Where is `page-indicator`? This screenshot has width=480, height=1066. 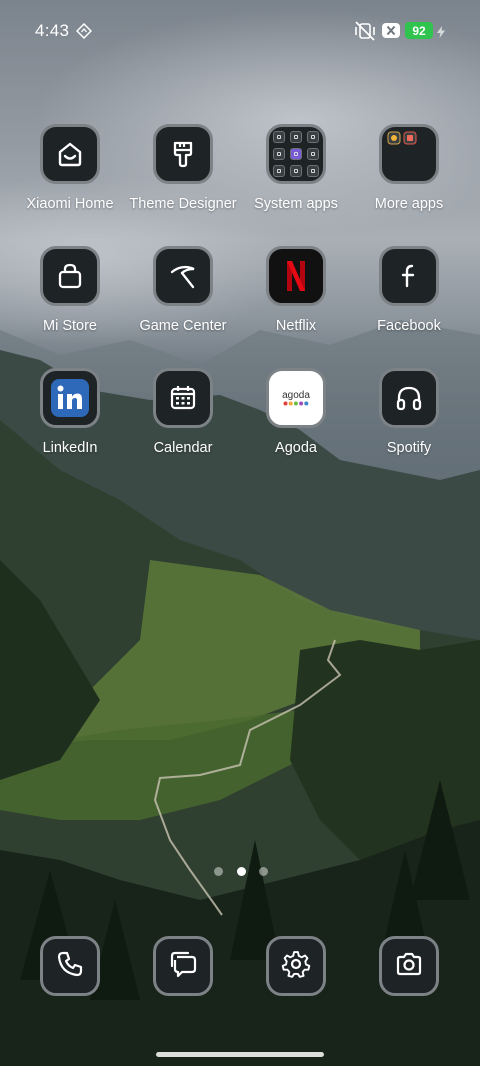 page-indicator is located at coordinates (241, 871).